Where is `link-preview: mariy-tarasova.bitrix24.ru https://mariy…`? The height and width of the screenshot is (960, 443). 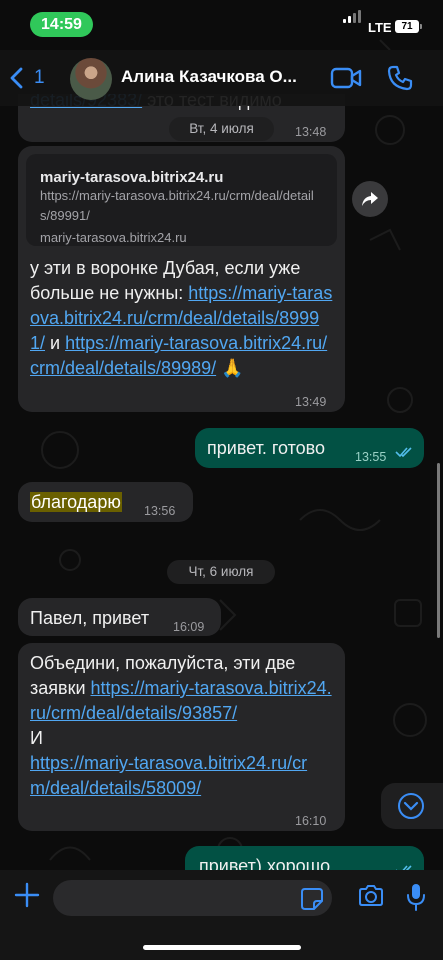
link-preview: mariy-tarasova.bitrix24.ru https://mariy… is located at coordinates (181, 200).